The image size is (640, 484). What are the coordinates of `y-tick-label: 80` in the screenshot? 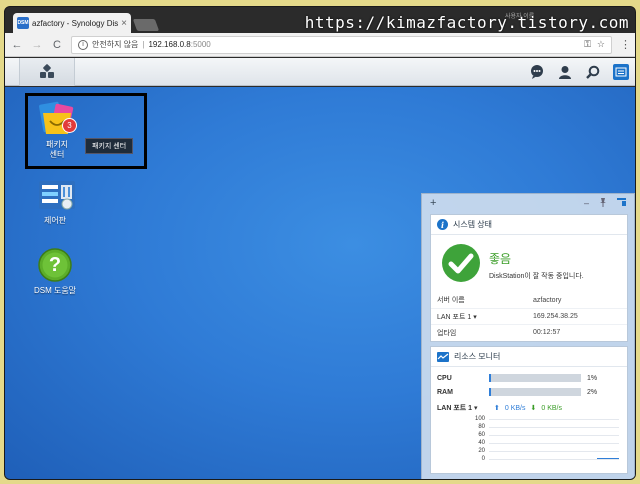 It's located at (481, 427).